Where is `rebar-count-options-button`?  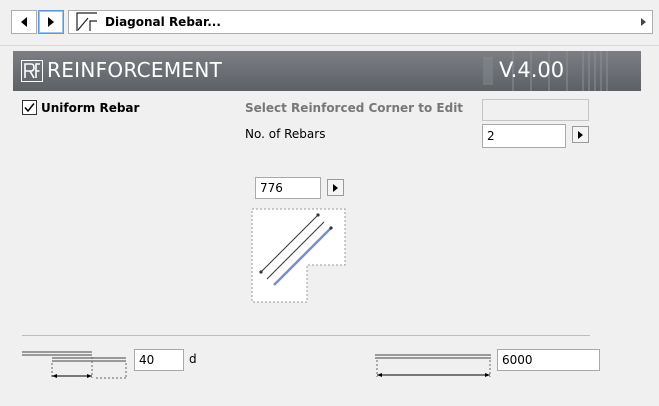 rebar-count-options-button is located at coordinates (580, 134).